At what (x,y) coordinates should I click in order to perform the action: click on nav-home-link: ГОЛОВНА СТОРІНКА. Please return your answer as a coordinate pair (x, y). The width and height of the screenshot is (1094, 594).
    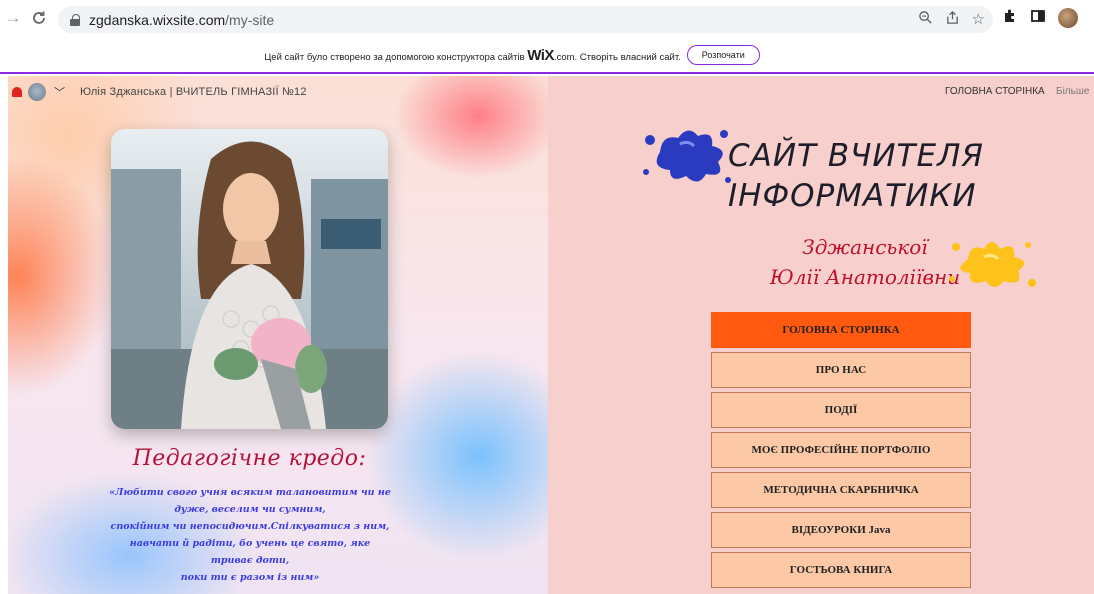
    Looking at the image, I should click on (995, 91).